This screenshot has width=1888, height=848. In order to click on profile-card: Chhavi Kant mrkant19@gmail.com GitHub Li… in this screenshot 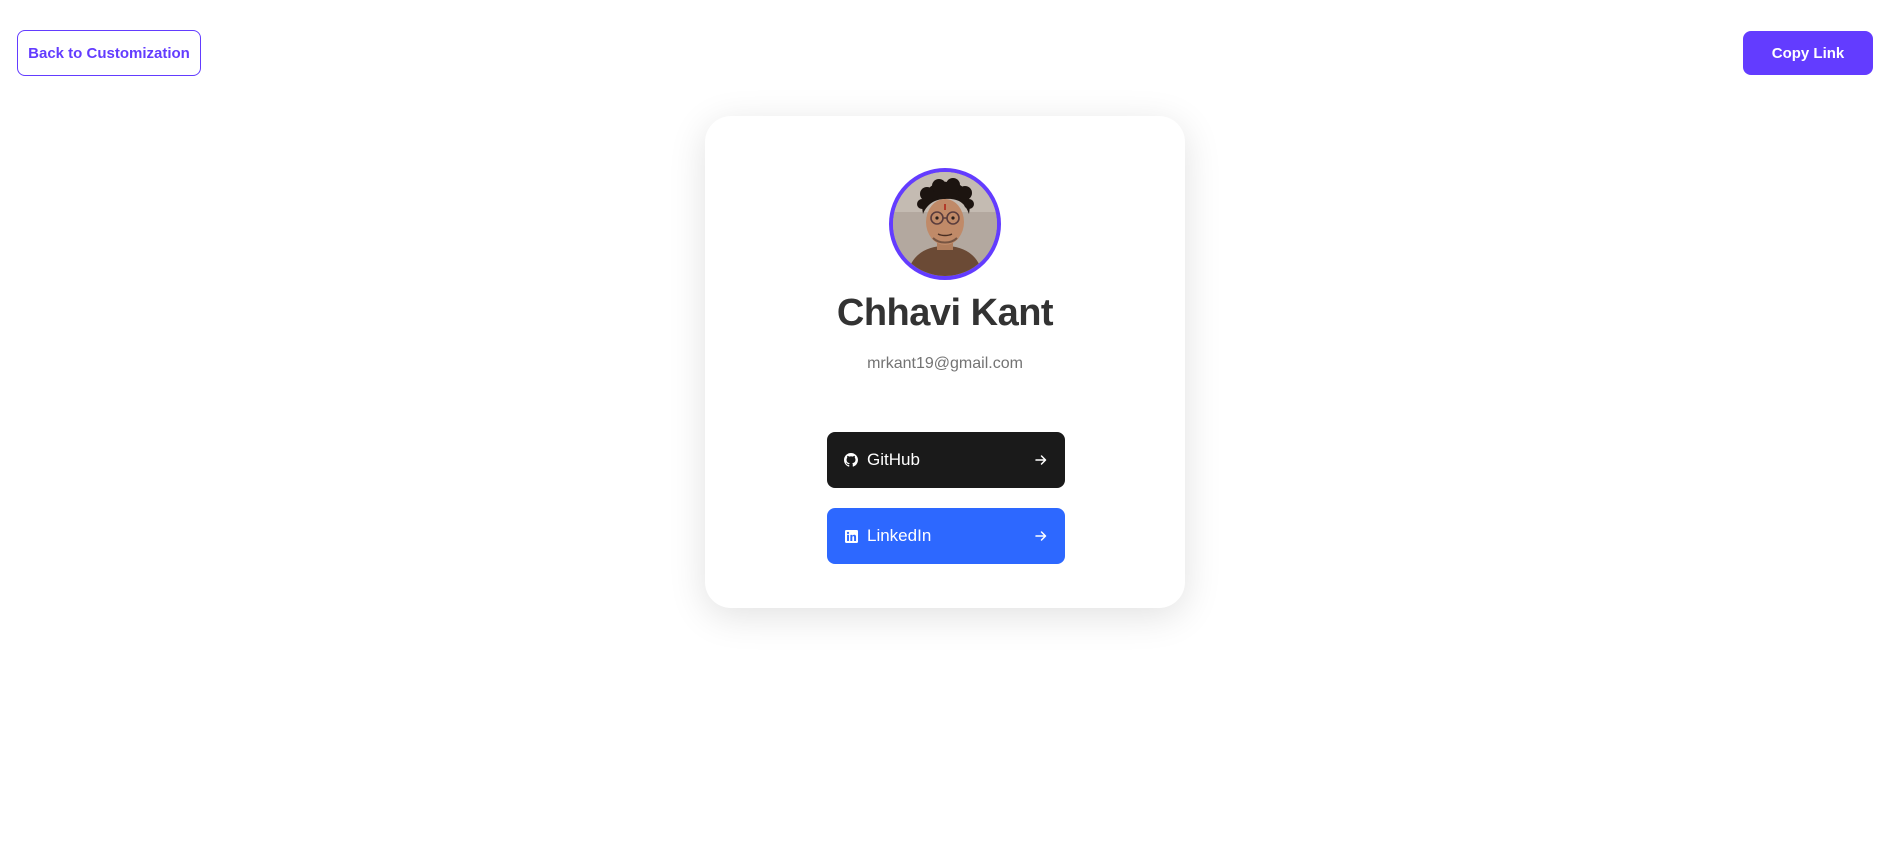, I will do `click(945, 362)`.